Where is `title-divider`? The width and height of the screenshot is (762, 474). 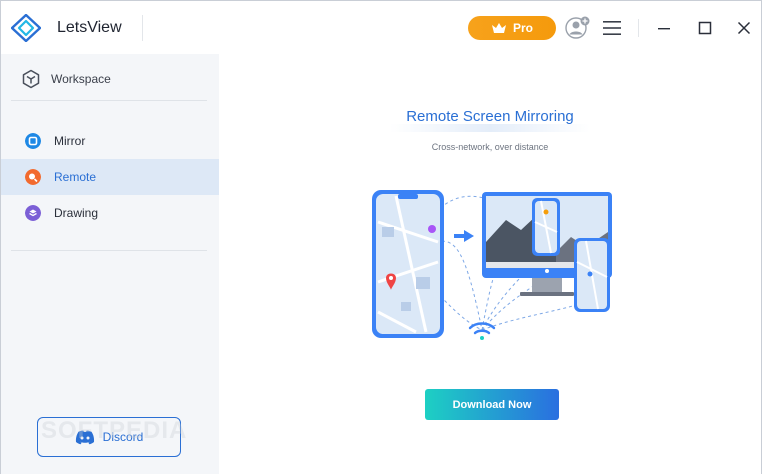
title-divider is located at coordinates (142, 28).